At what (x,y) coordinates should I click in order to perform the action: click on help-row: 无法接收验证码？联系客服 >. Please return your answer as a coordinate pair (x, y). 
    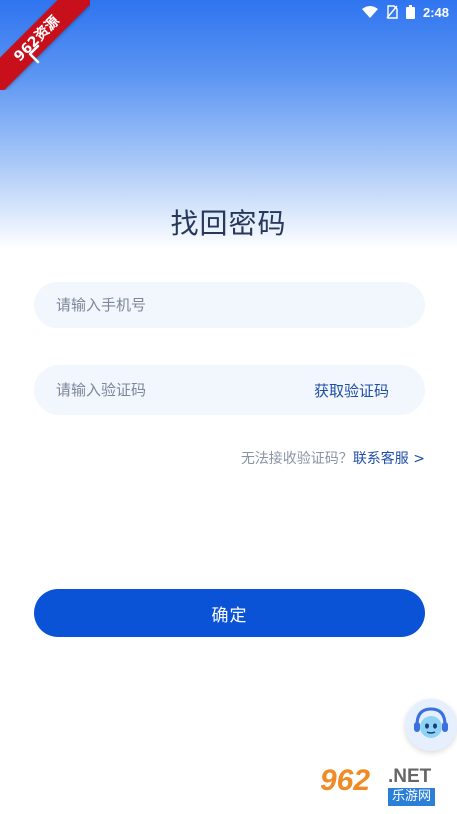
    Looking at the image, I should click on (333, 458).